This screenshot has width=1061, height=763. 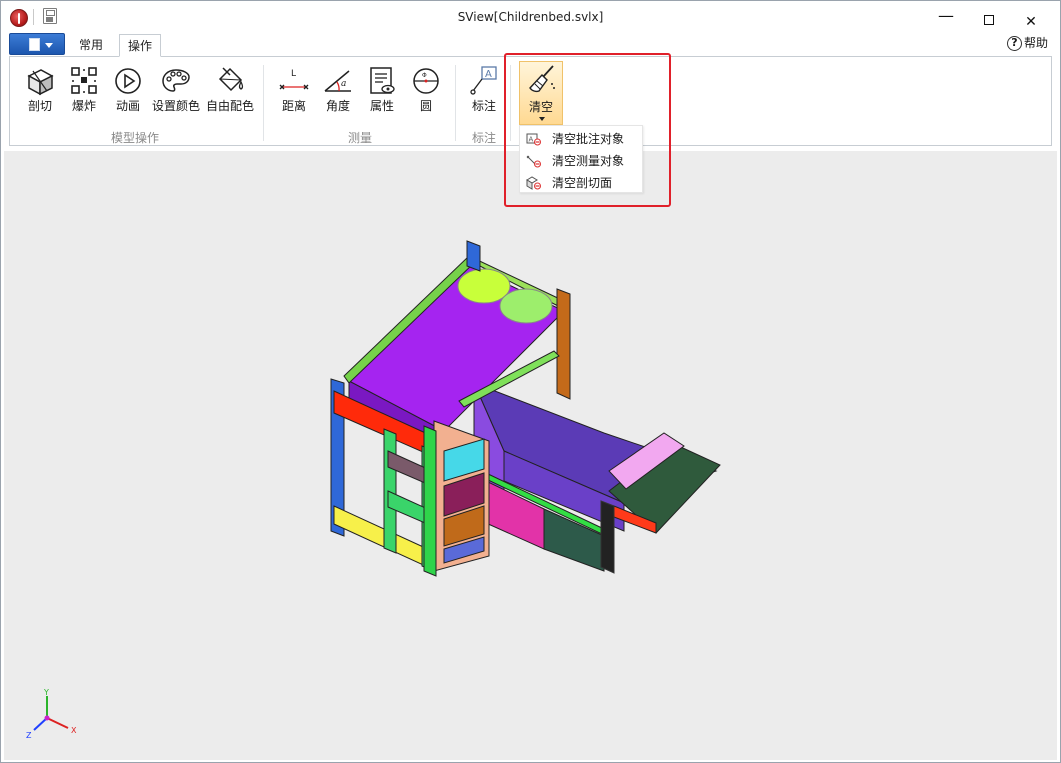 I want to click on clear-section-icon, so click(x=533, y=183).